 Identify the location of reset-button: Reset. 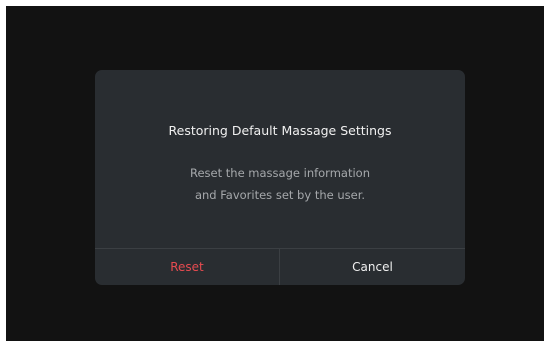
(187, 267).